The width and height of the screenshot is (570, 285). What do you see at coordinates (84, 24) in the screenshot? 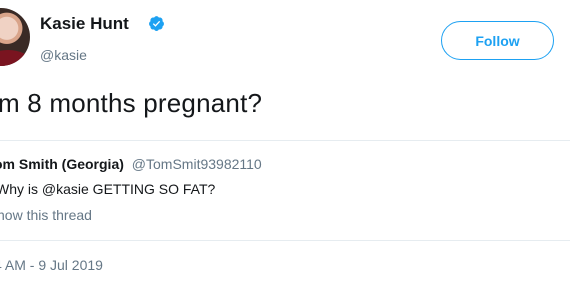
I see `author-display-name: Kasie Hunt` at bounding box center [84, 24].